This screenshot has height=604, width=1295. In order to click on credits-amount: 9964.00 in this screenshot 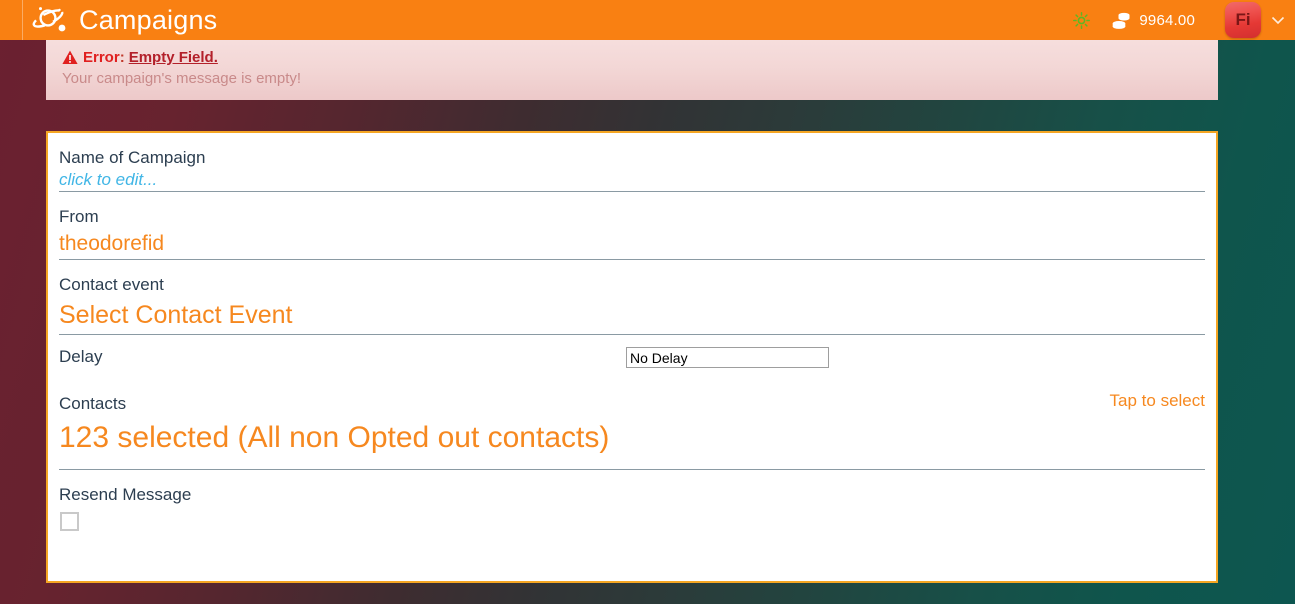, I will do `click(1167, 20)`.